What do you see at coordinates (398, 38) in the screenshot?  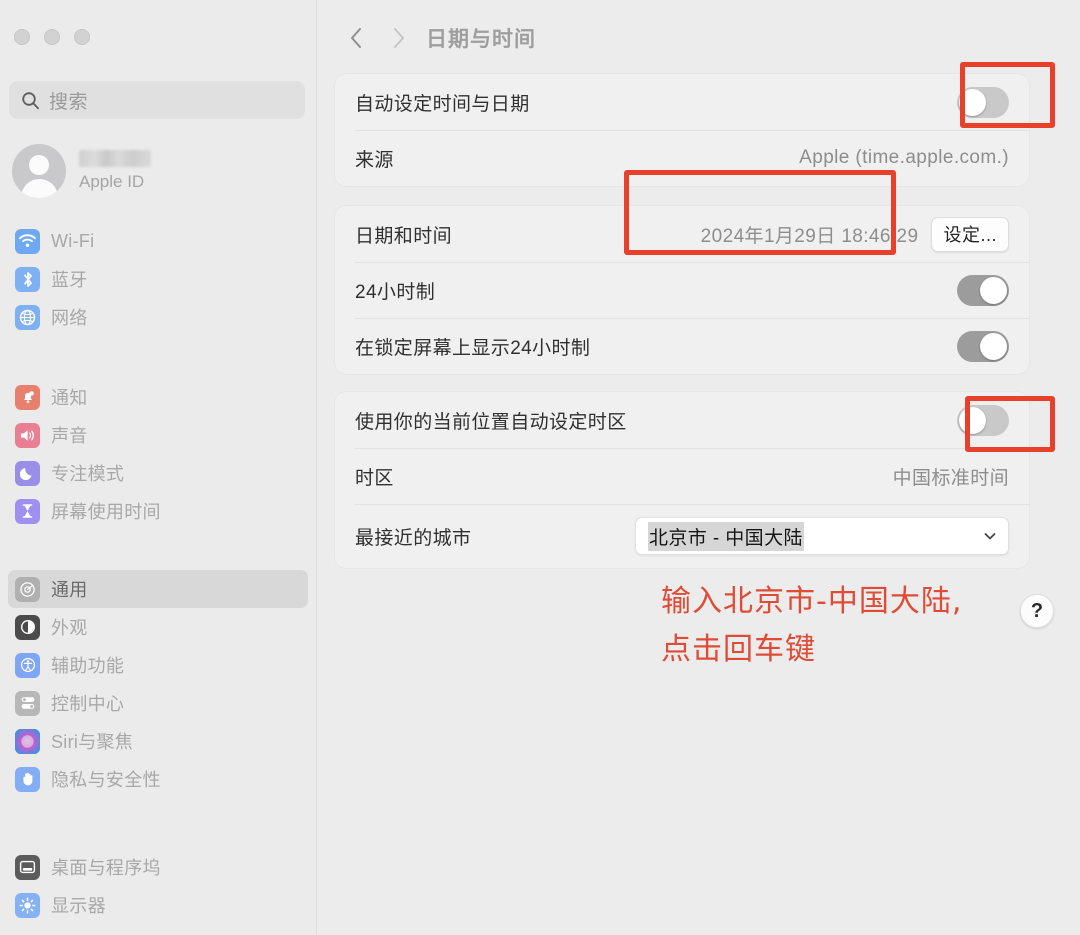 I see `chevron-right-icon` at bounding box center [398, 38].